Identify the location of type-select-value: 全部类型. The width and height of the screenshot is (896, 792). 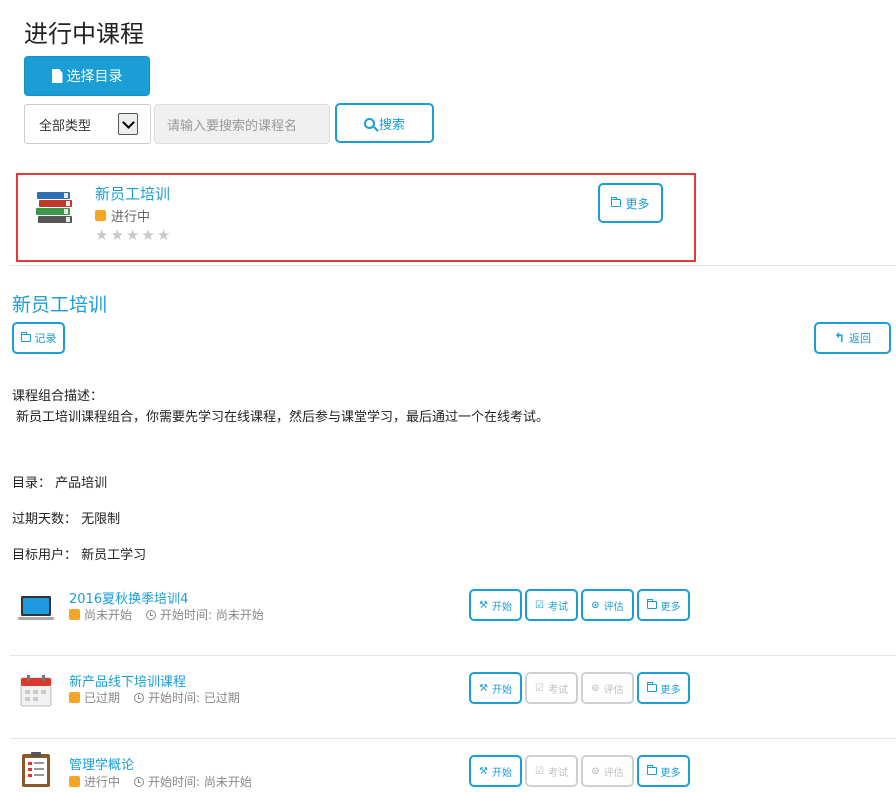
(65, 126).